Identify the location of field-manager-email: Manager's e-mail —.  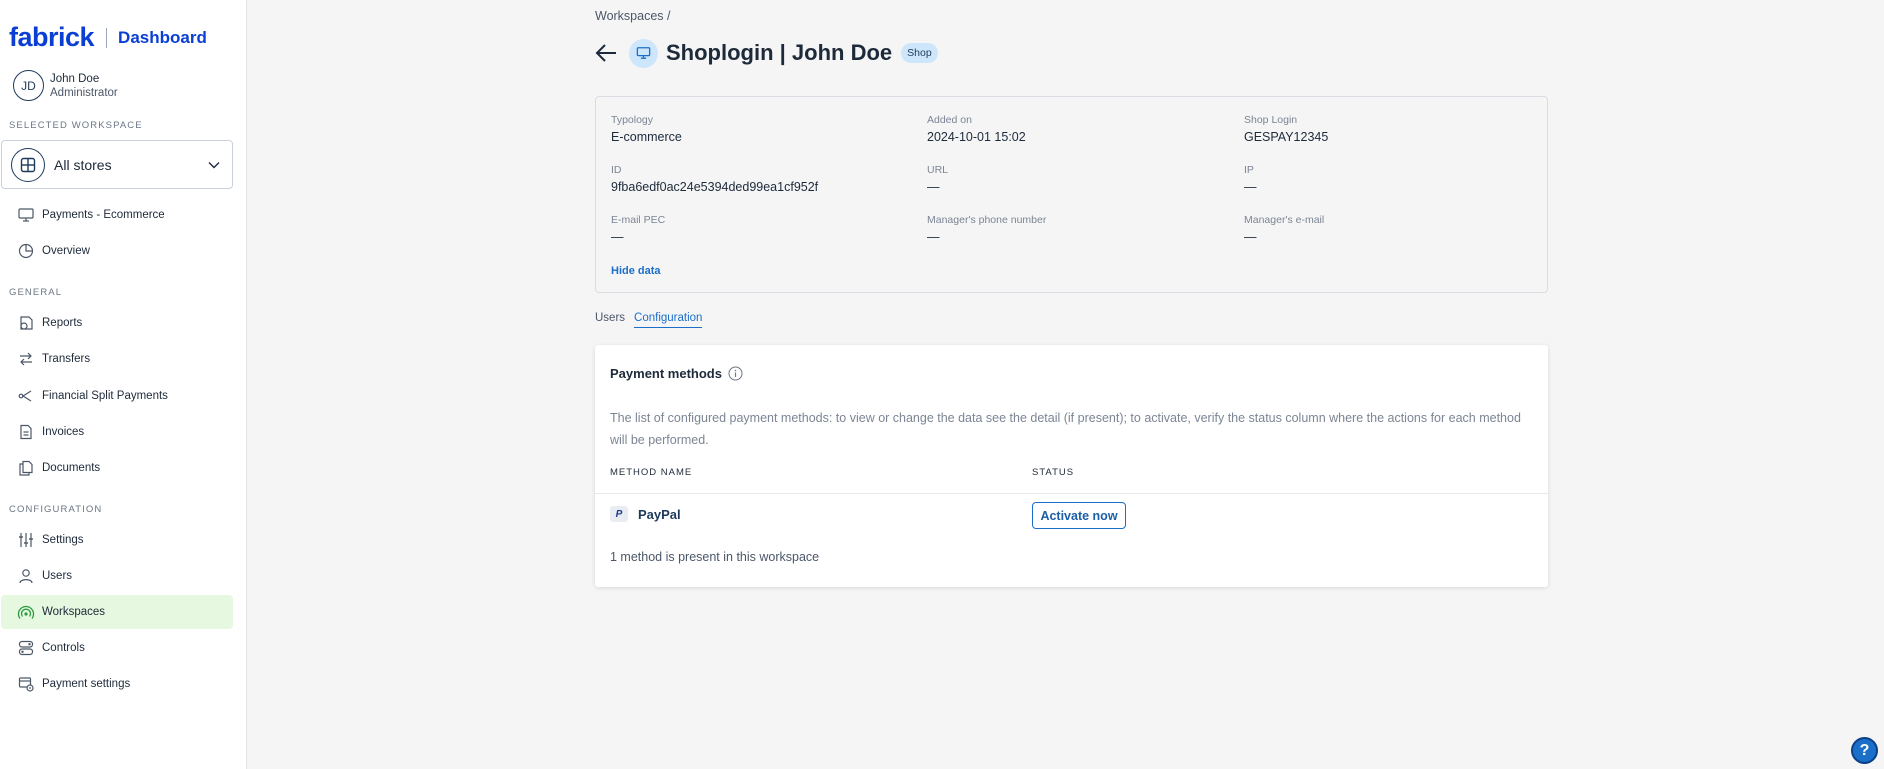
(1284, 229).